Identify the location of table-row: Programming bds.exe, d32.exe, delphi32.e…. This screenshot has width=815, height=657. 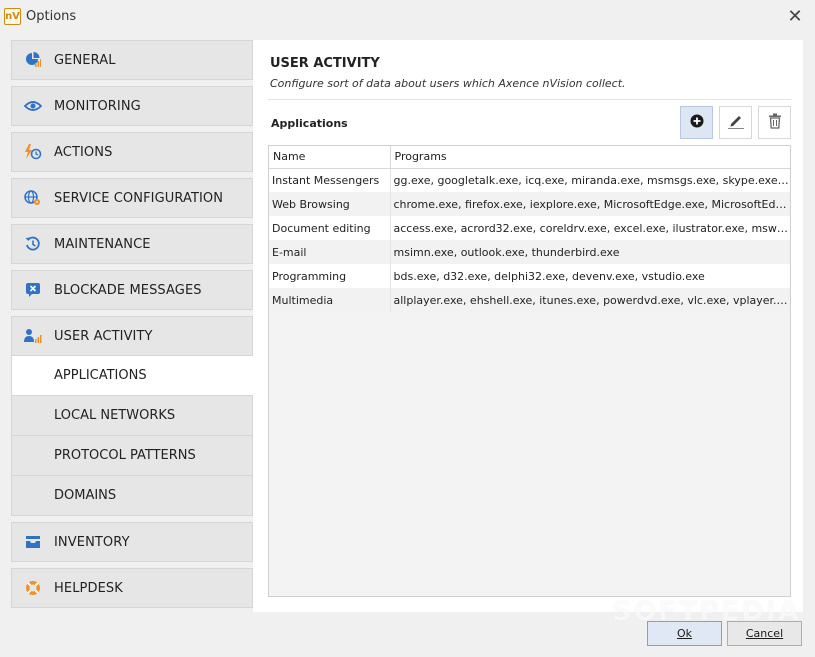
(529, 276).